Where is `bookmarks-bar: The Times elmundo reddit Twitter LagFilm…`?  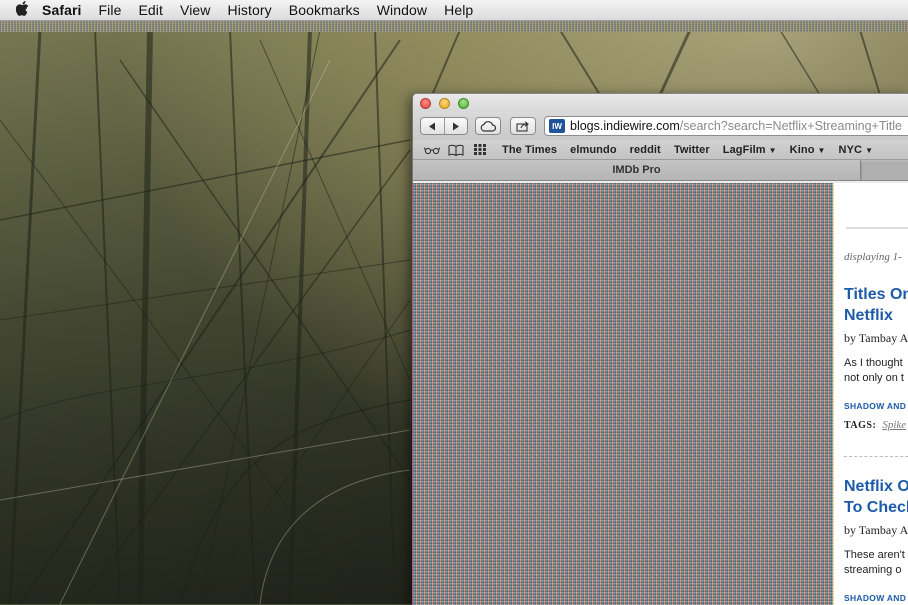
bookmarks-bar: The Times elmundo reddit Twitter LagFilm… is located at coordinates (660, 150).